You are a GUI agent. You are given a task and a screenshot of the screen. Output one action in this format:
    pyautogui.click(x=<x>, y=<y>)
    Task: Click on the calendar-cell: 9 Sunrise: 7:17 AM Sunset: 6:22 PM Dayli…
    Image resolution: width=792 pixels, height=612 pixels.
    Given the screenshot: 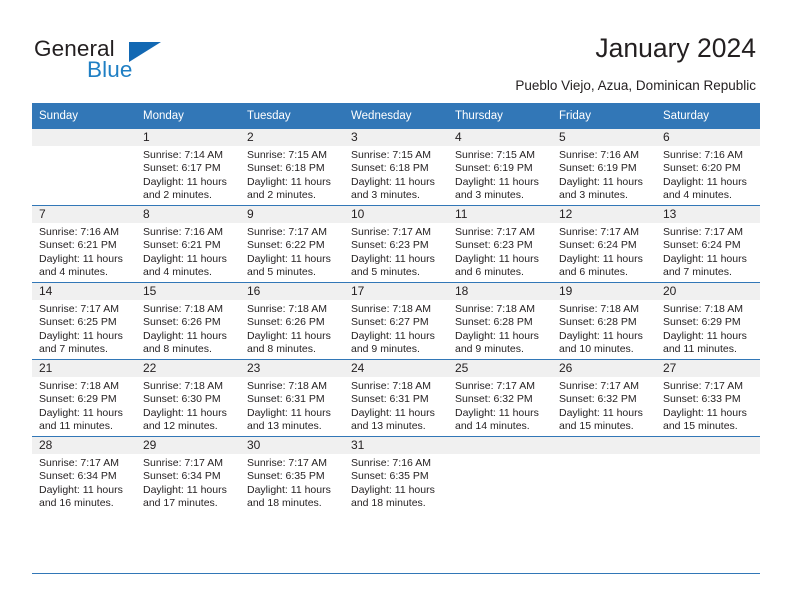 What is the action you would take?
    pyautogui.click(x=292, y=244)
    